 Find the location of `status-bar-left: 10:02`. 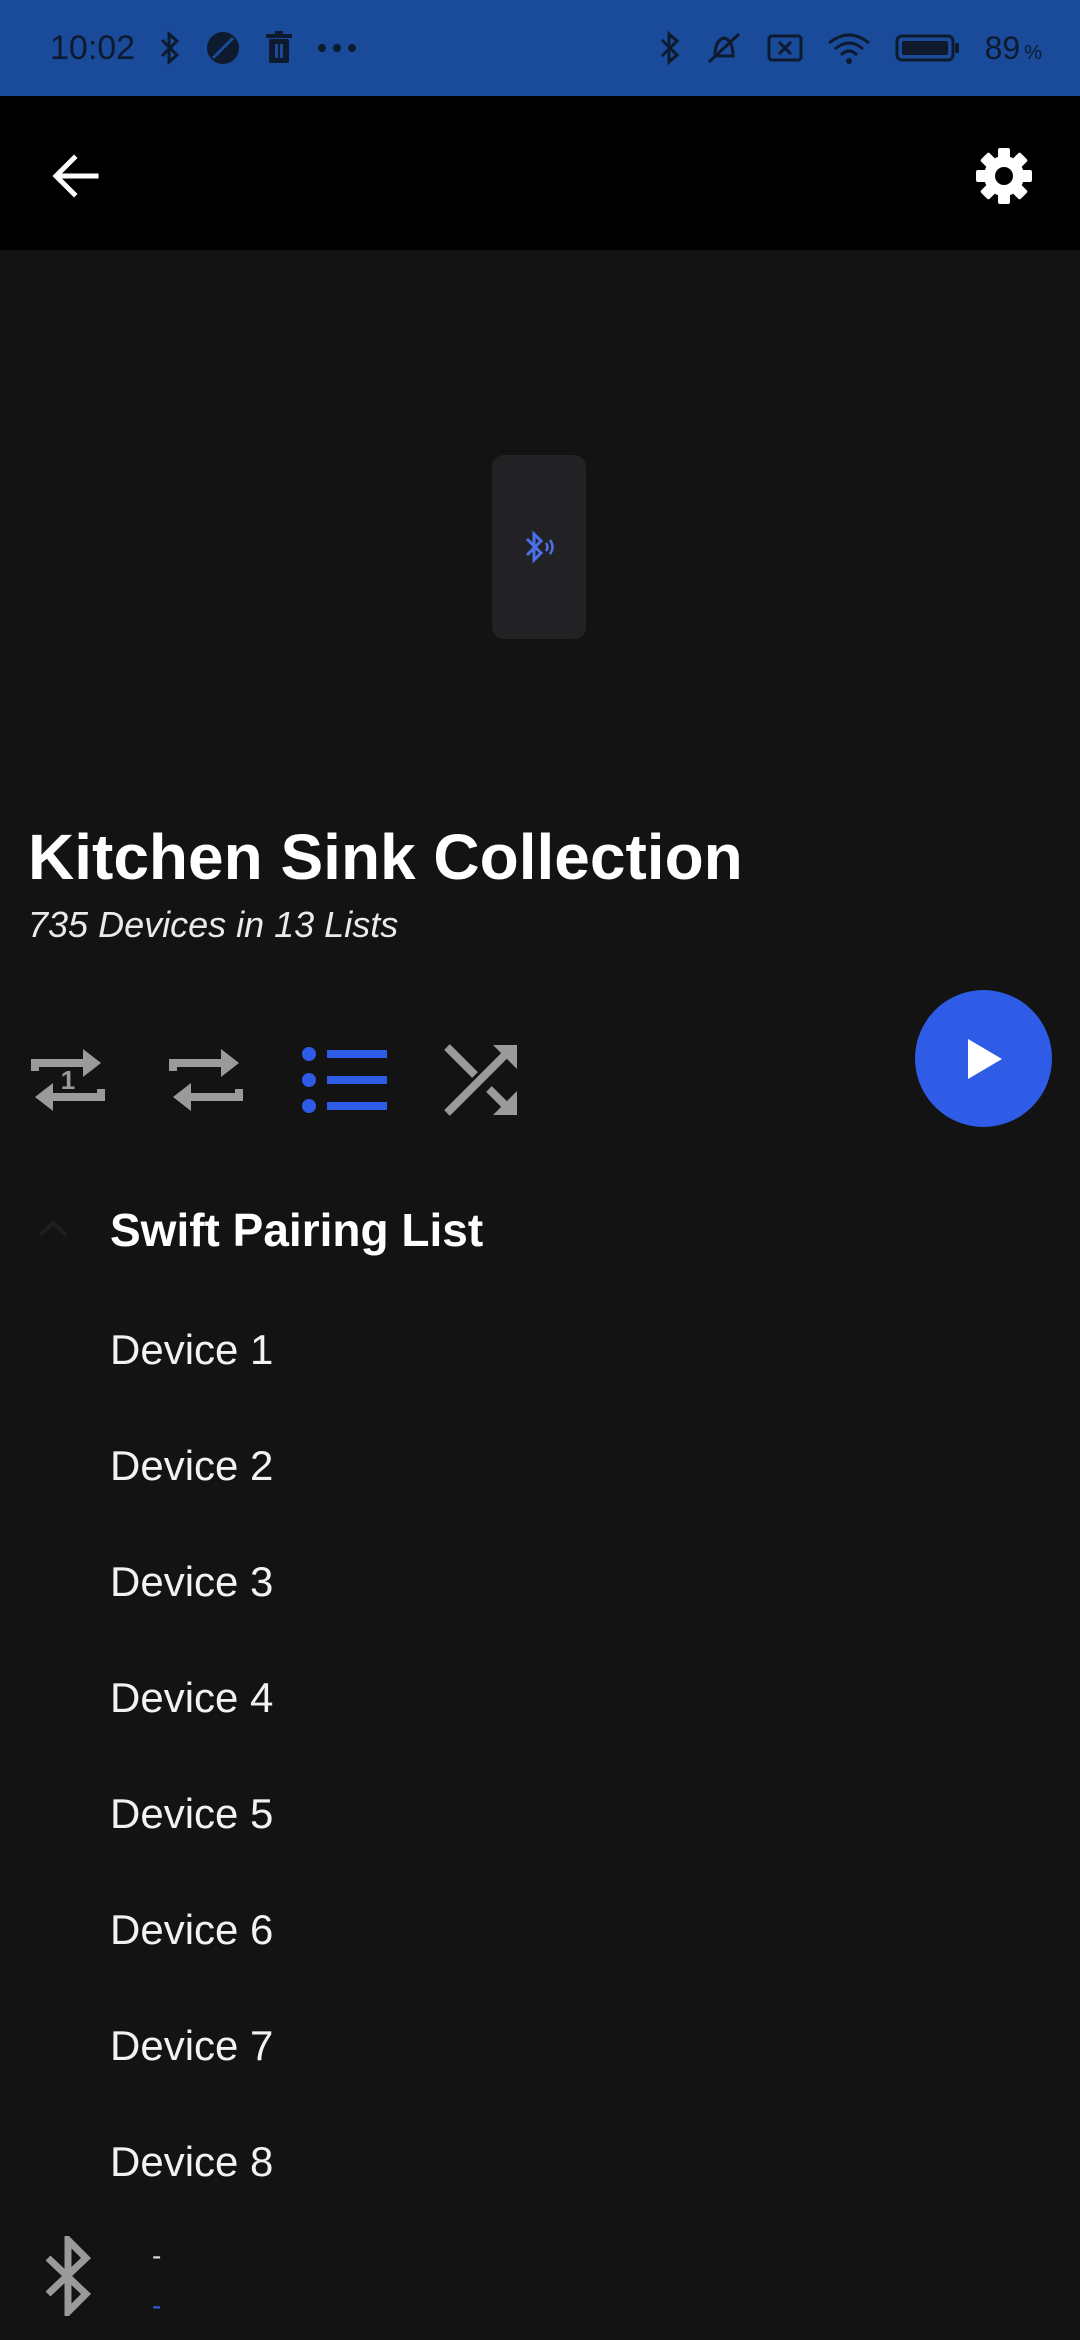

status-bar-left: 10:02 is located at coordinates (203, 48).